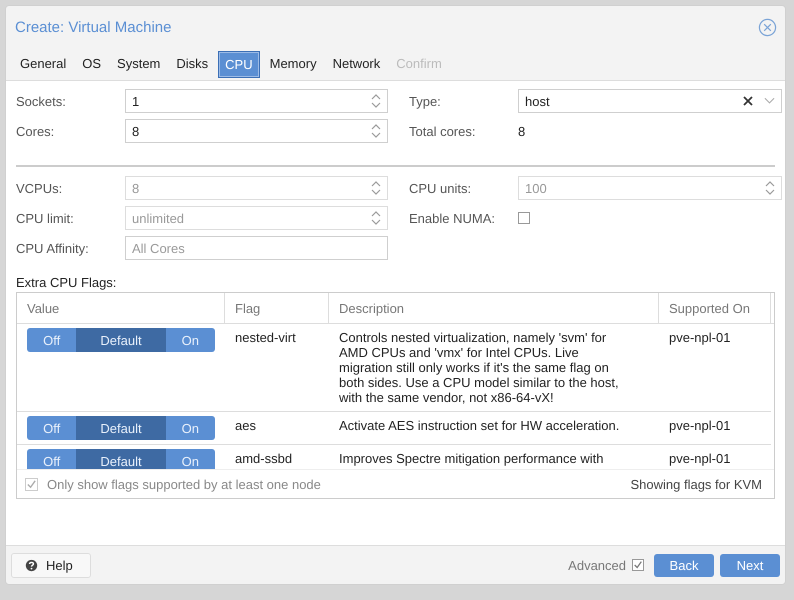  What do you see at coordinates (748, 101) in the screenshot?
I see `clear-icon` at bounding box center [748, 101].